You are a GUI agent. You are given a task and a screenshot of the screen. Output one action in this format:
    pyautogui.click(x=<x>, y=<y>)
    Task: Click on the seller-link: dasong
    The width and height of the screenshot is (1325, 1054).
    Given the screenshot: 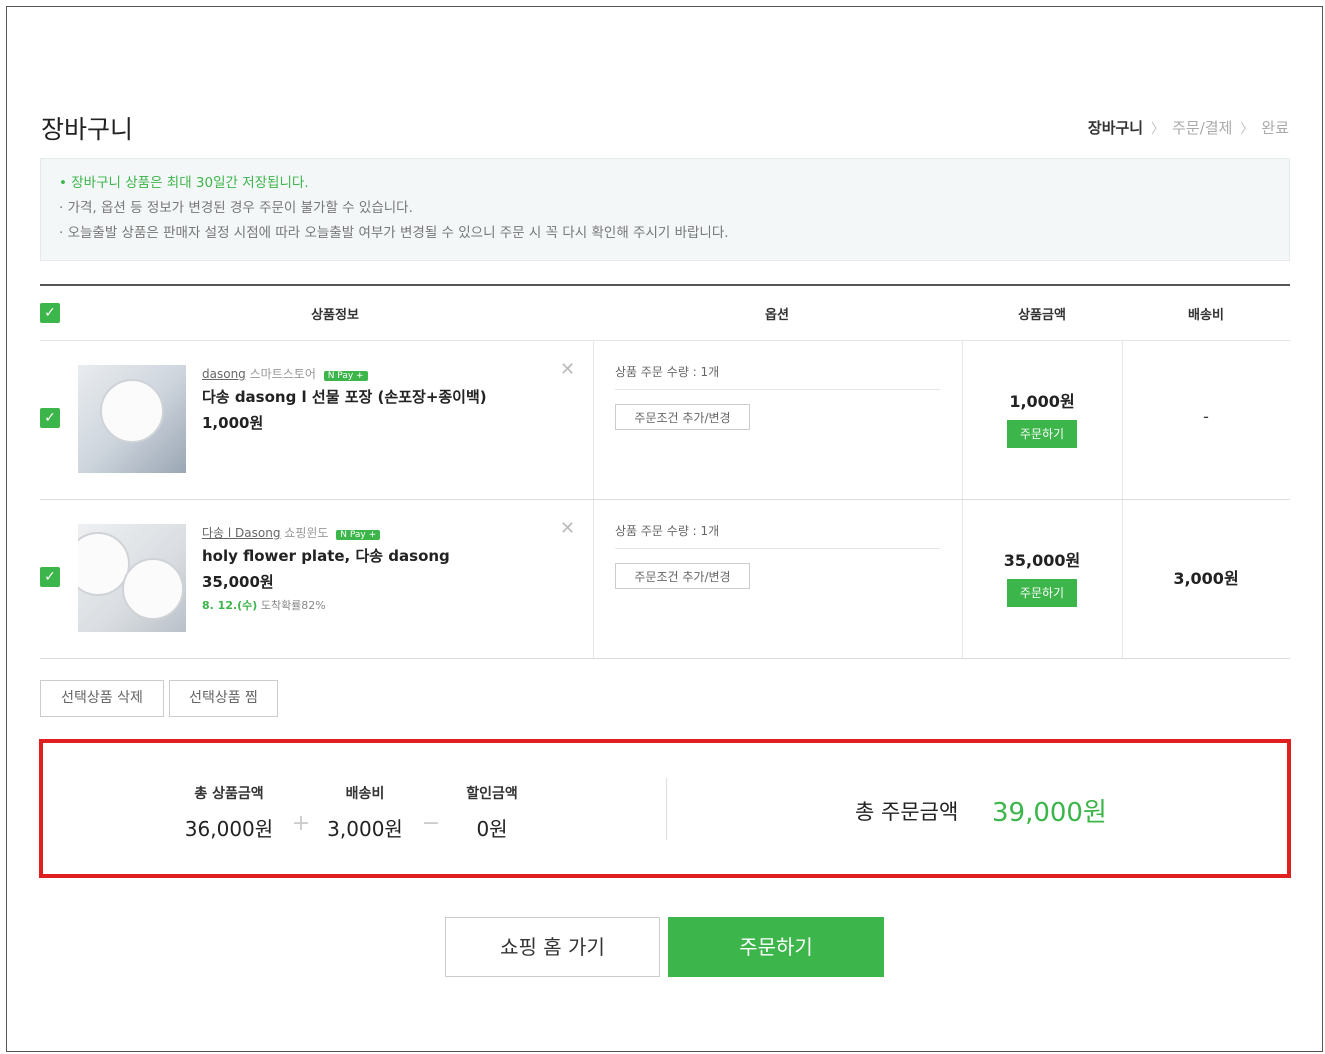 What is the action you would take?
    pyautogui.click(x=224, y=374)
    